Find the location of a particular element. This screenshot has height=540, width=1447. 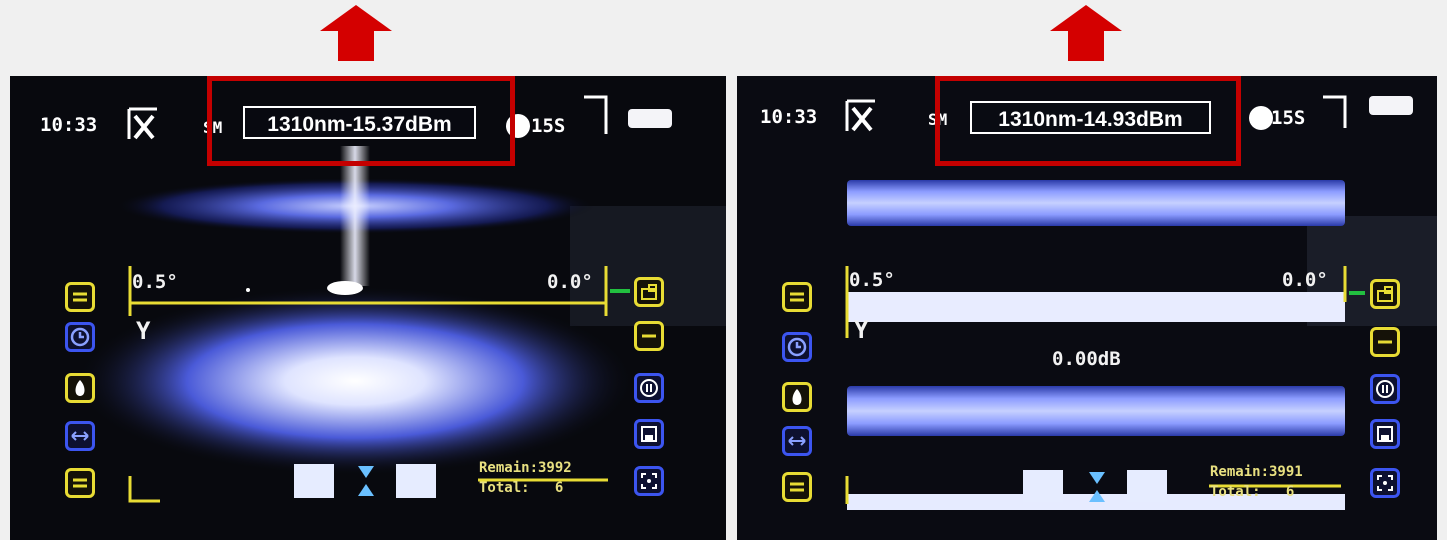

remain-count: Remain:3991 is located at coordinates (1256, 472).